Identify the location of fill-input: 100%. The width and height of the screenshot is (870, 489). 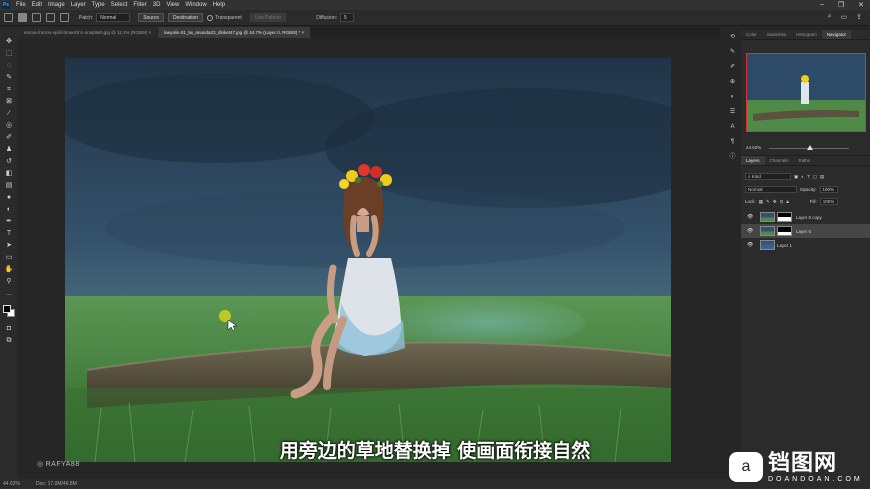
(828, 201).